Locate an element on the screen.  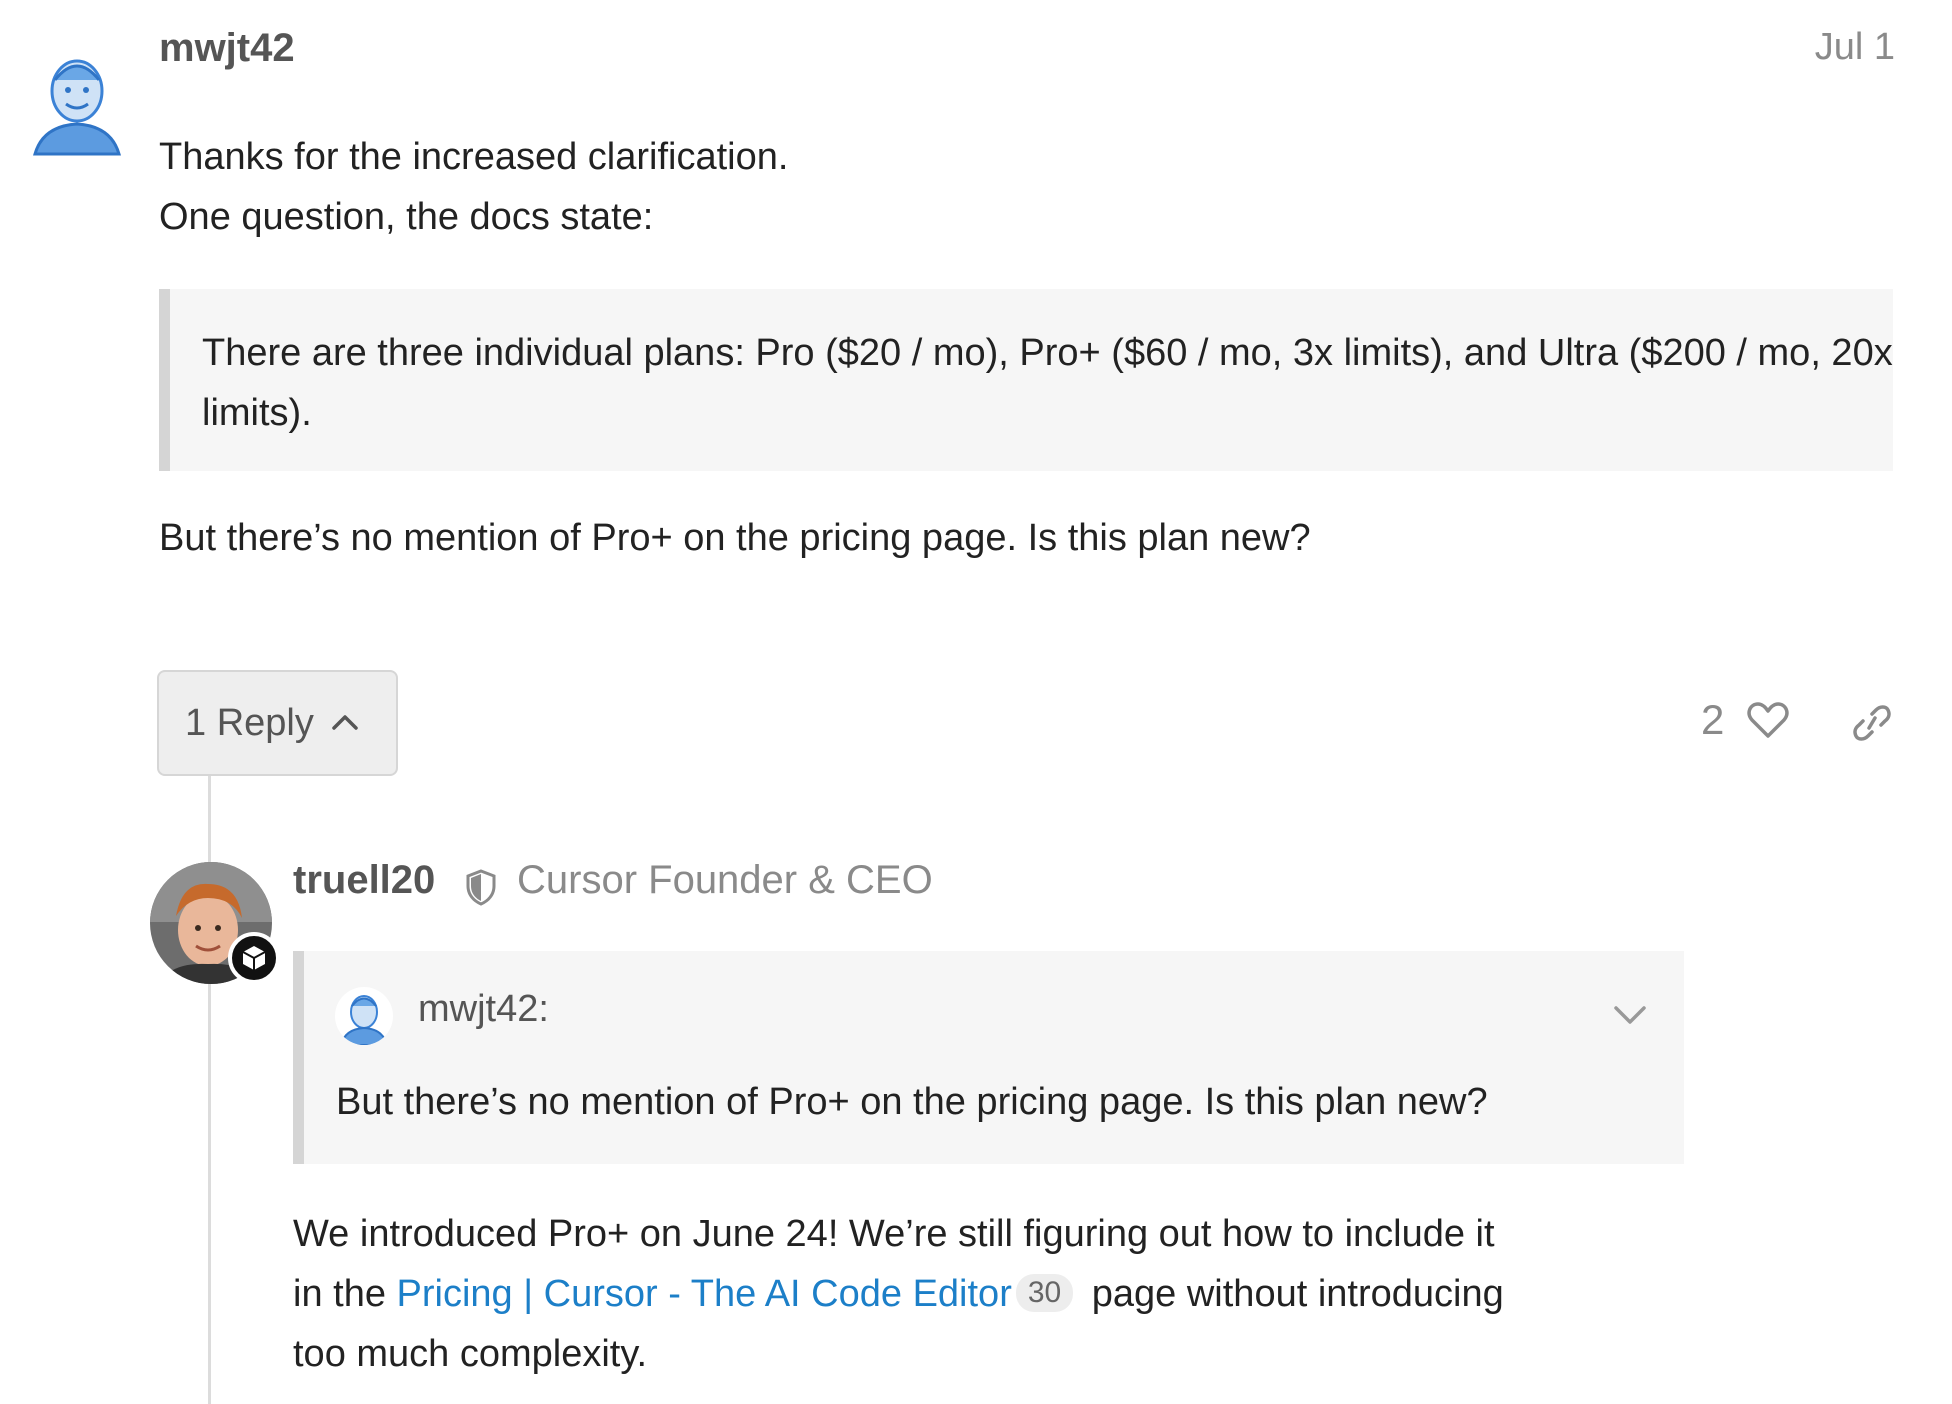
chevron-up-icon is located at coordinates (345, 722).